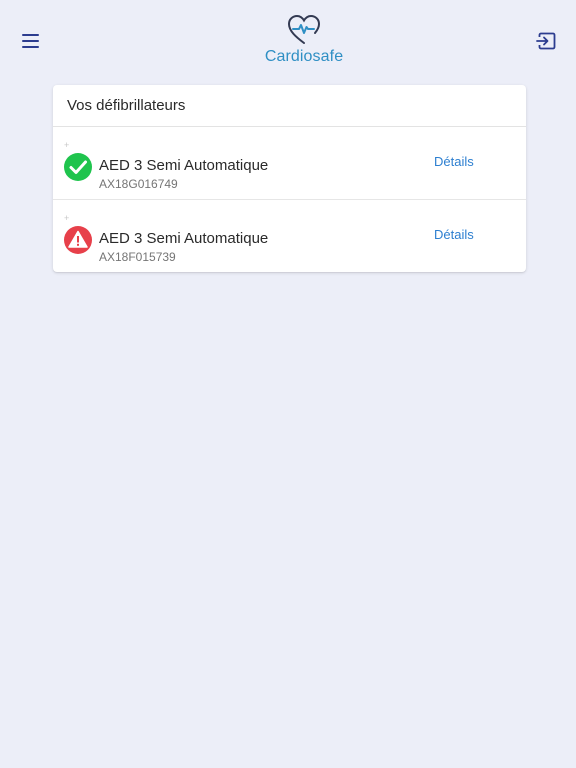 The width and height of the screenshot is (576, 768). What do you see at coordinates (304, 56) in the screenshot?
I see `logo-text: Cardiosafe` at bounding box center [304, 56].